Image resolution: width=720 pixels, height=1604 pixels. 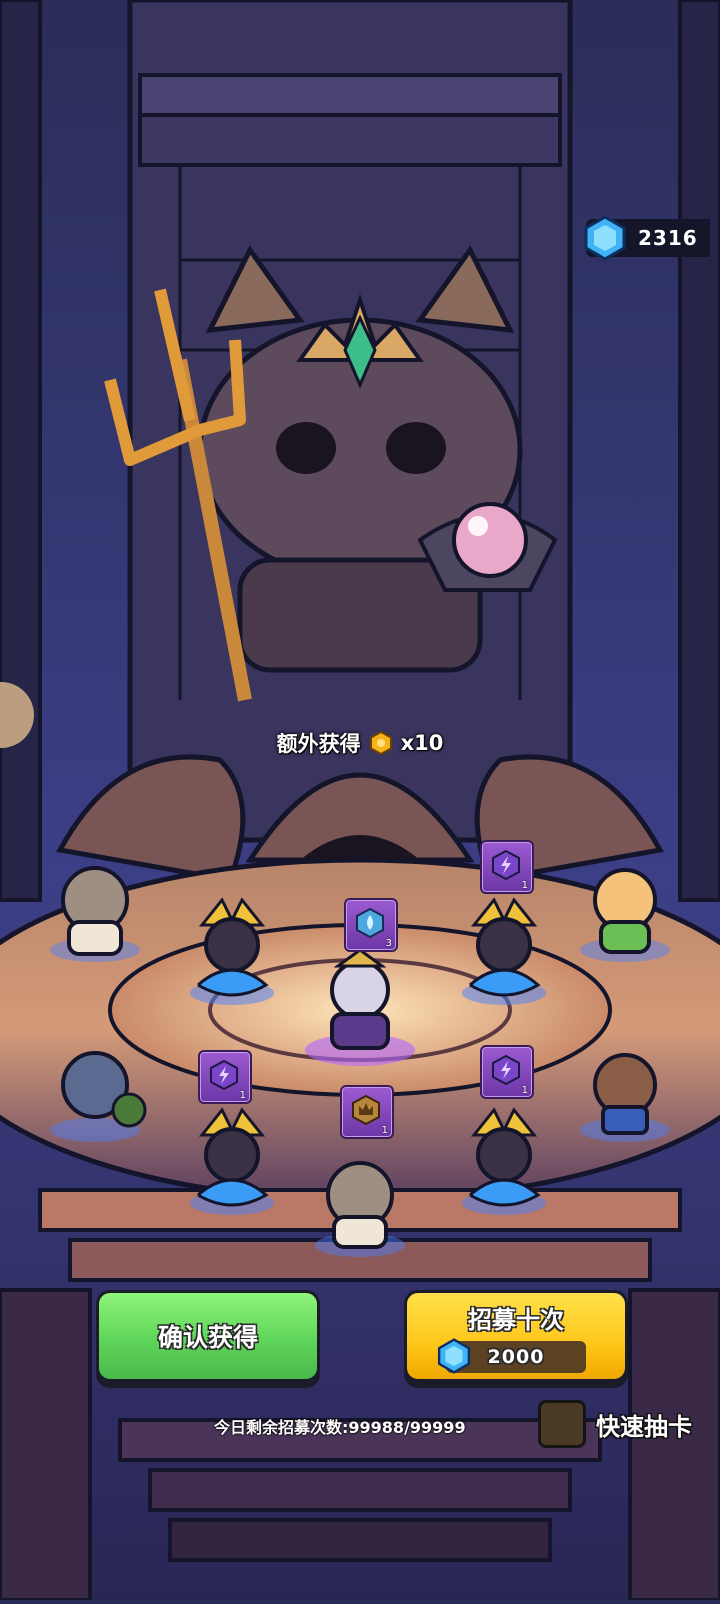 I want to click on crown-icon, so click(x=366, y=1110).